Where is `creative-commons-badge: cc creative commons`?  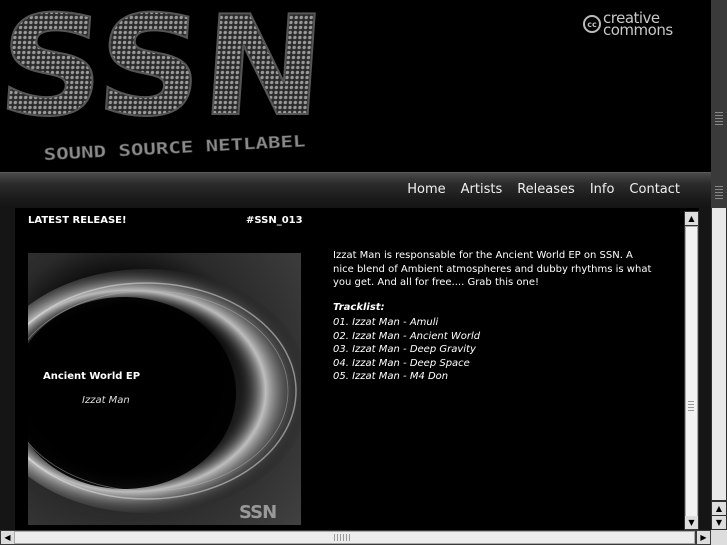 creative-commons-badge: cc creative commons is located at coordinates (632, 24).